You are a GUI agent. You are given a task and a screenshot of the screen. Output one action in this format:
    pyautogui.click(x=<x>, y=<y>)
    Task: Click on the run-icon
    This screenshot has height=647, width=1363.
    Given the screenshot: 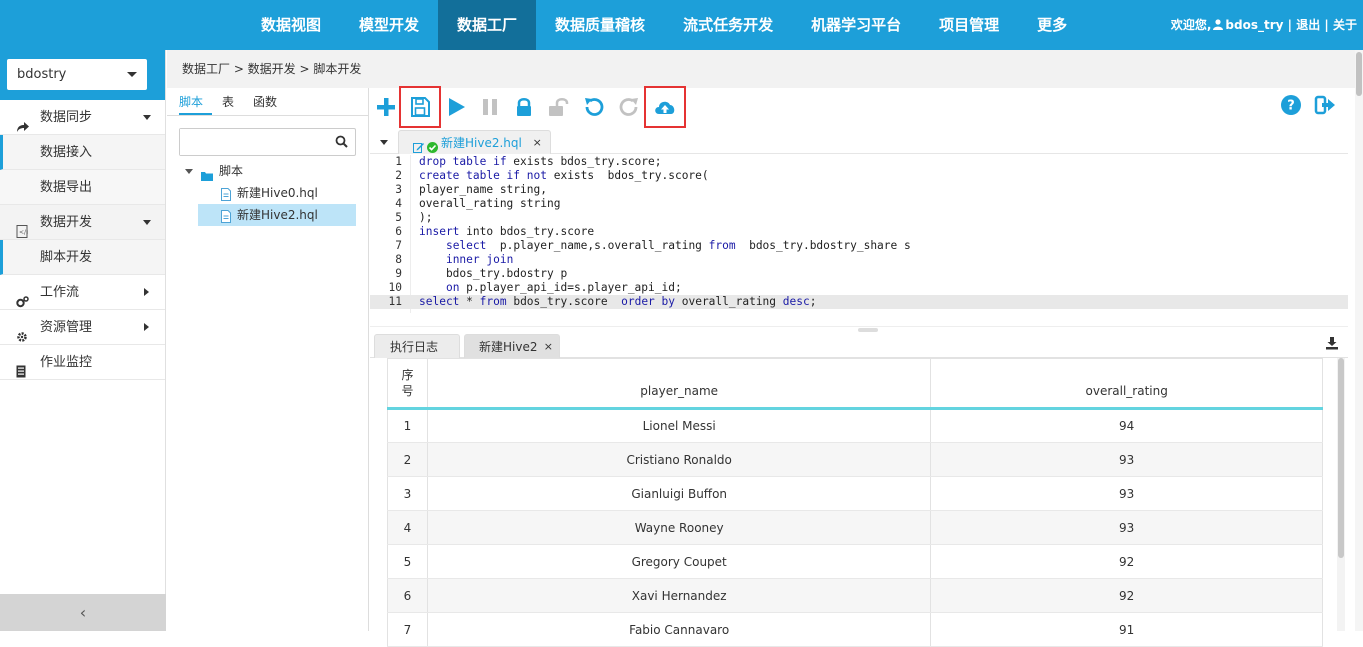 What is the action you would take?
    pyautogui.click(x=456, y=107)
    